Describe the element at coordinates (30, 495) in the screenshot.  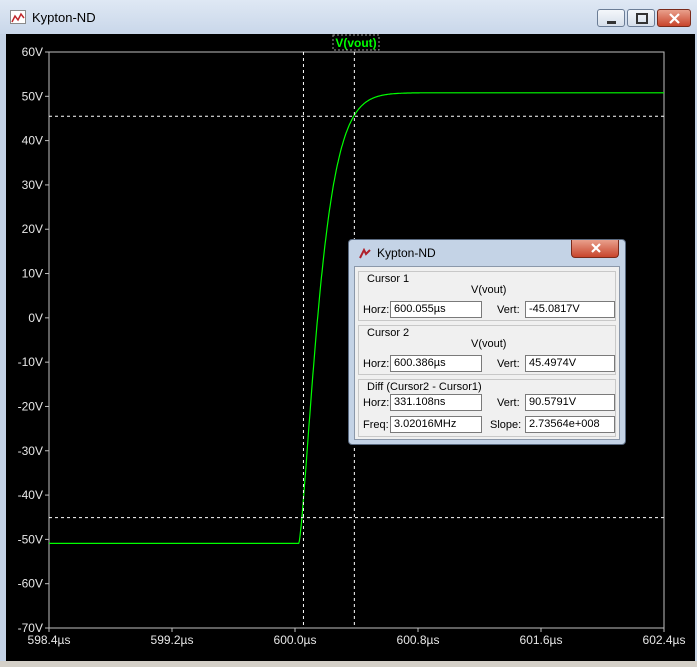
I see `y-tick-label: -40V` at that location.